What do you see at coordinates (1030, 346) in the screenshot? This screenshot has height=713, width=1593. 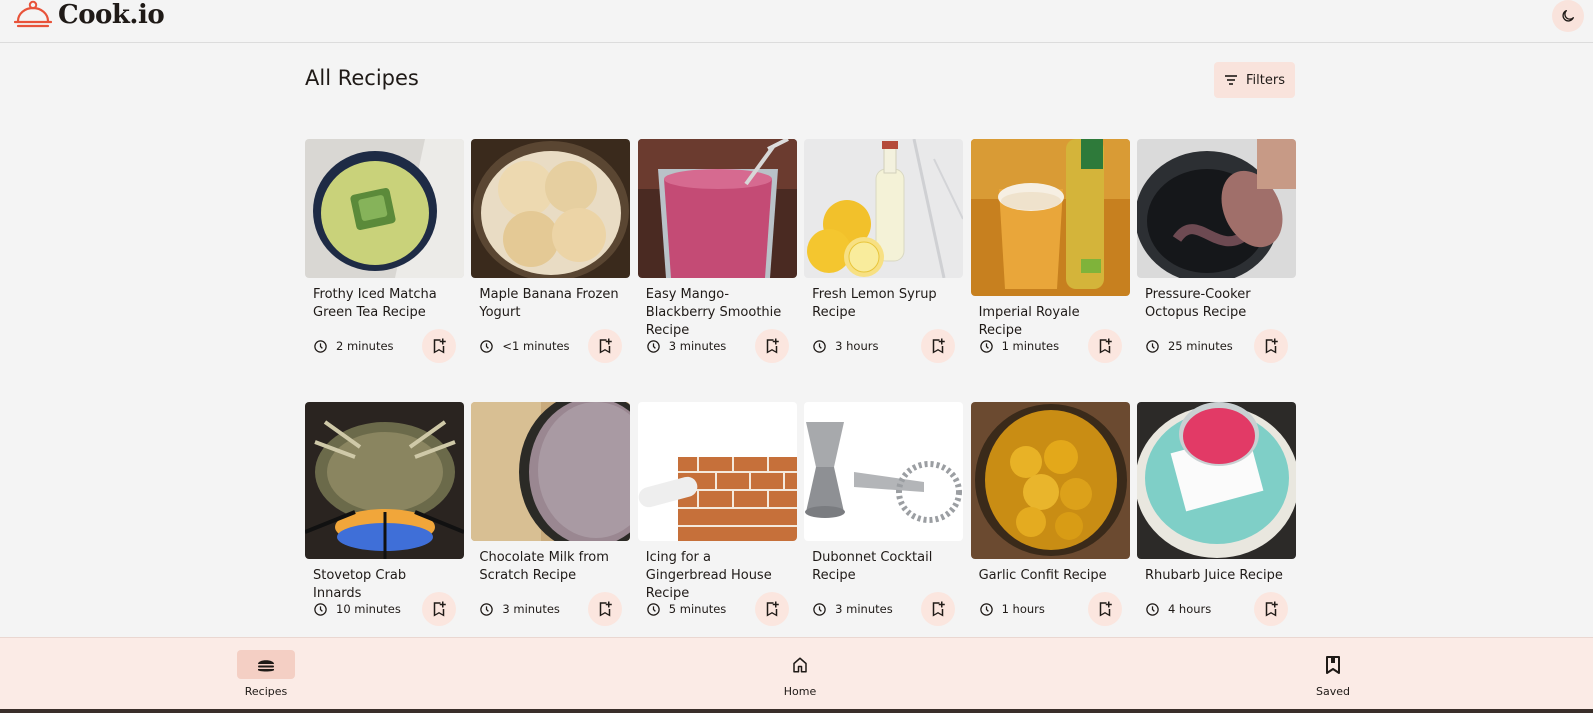 I see `cook-time-label: 1 minutes` at bounding box center [1030, 346].